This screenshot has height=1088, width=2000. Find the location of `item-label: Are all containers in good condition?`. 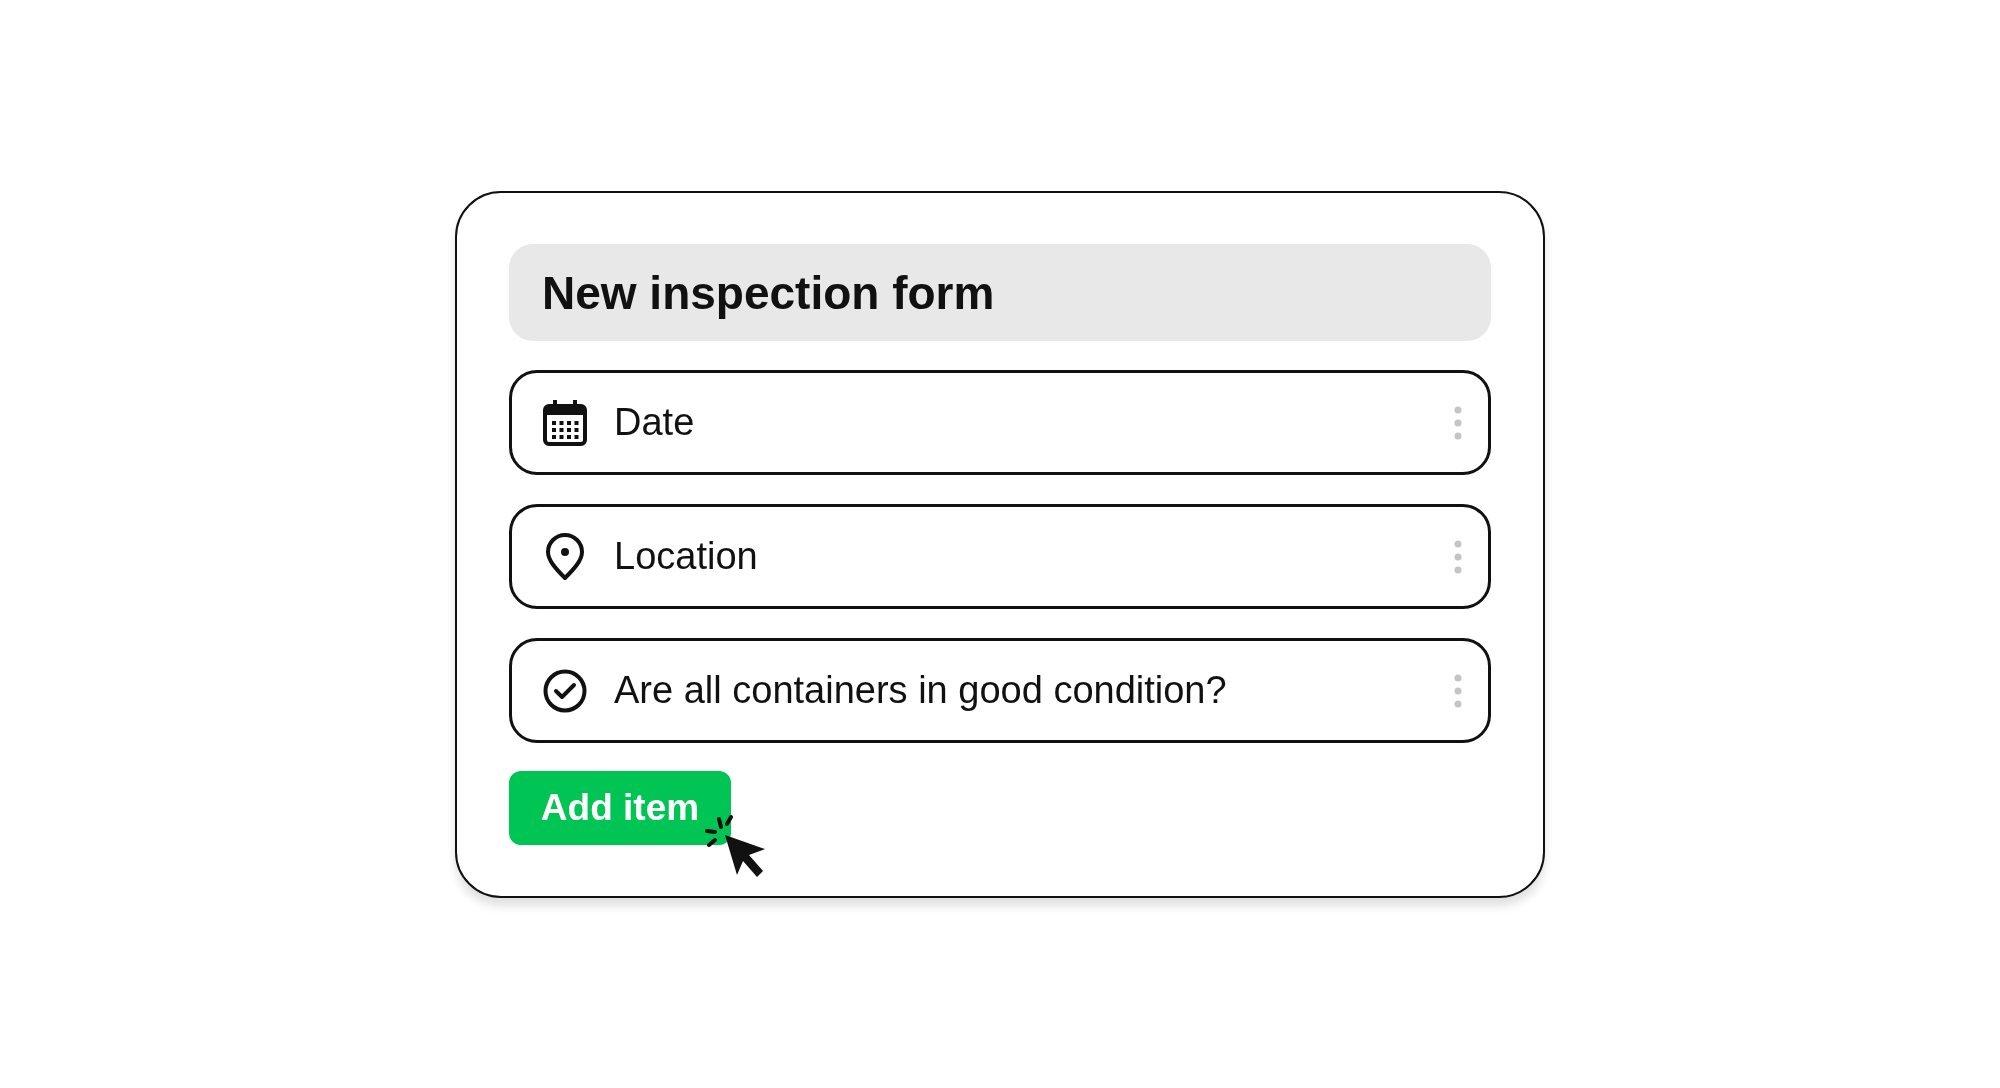

item-label: Are all containers in good condition? is located at coordinates (921, 690).